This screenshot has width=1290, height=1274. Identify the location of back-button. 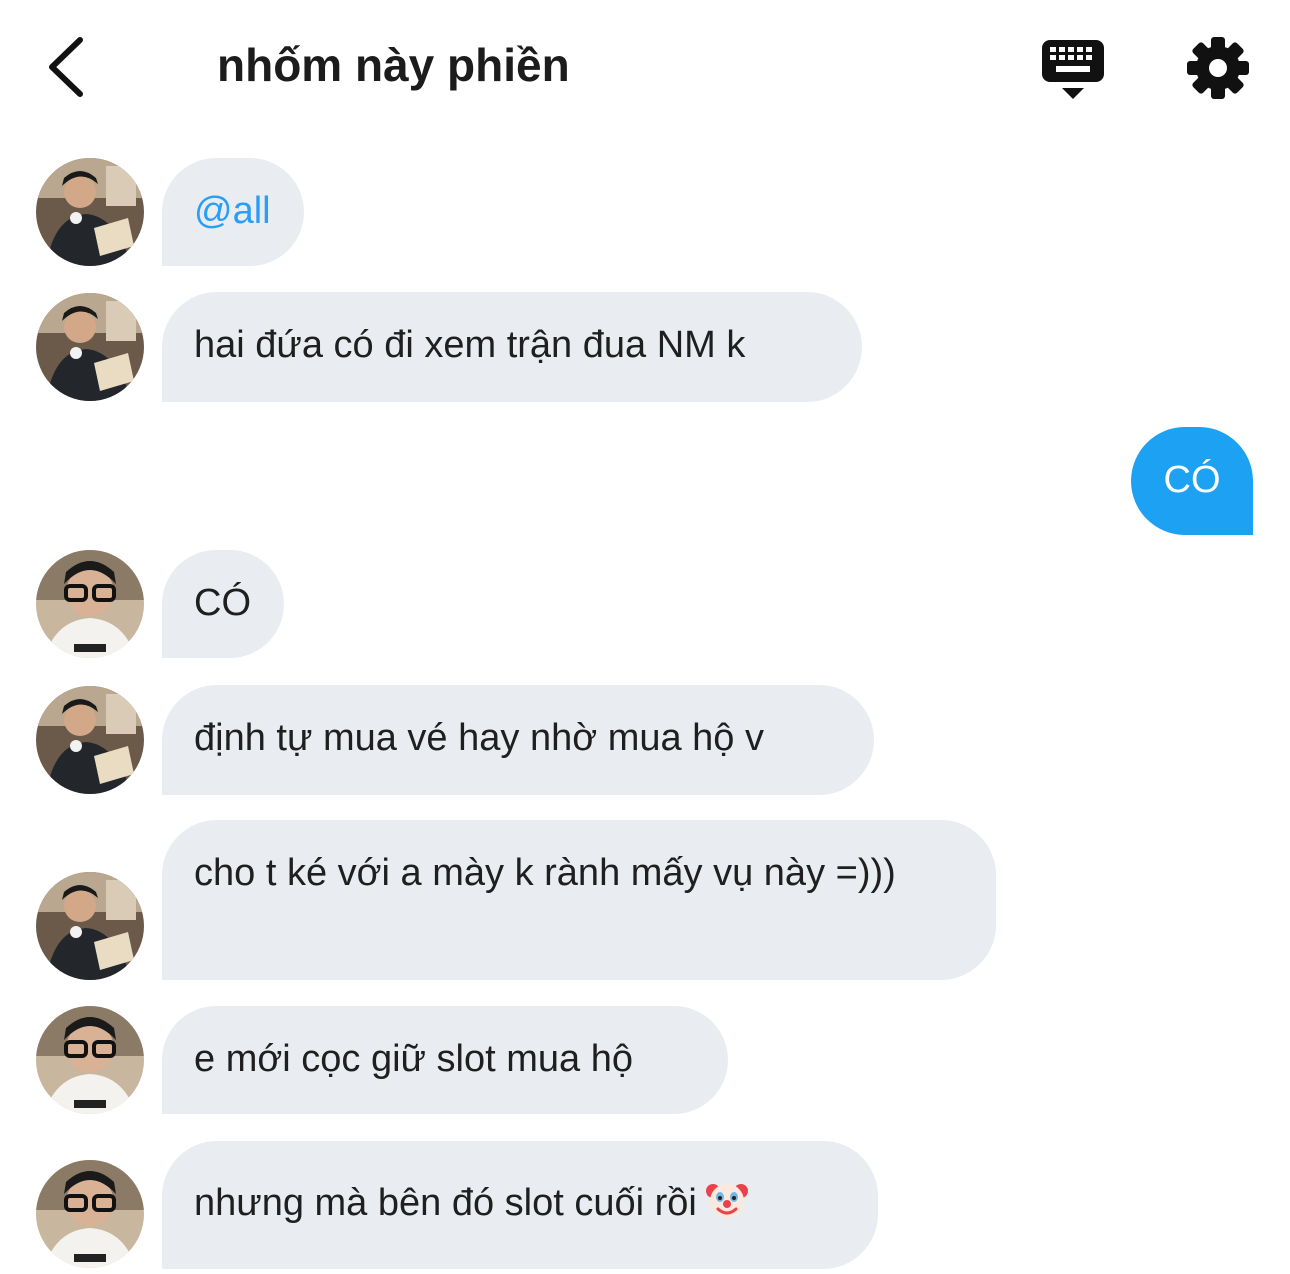
(68, 67).